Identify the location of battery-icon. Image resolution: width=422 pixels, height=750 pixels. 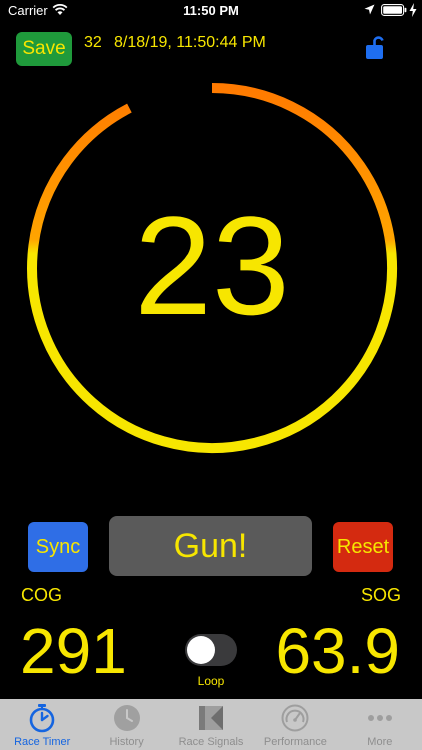
(394, 10).